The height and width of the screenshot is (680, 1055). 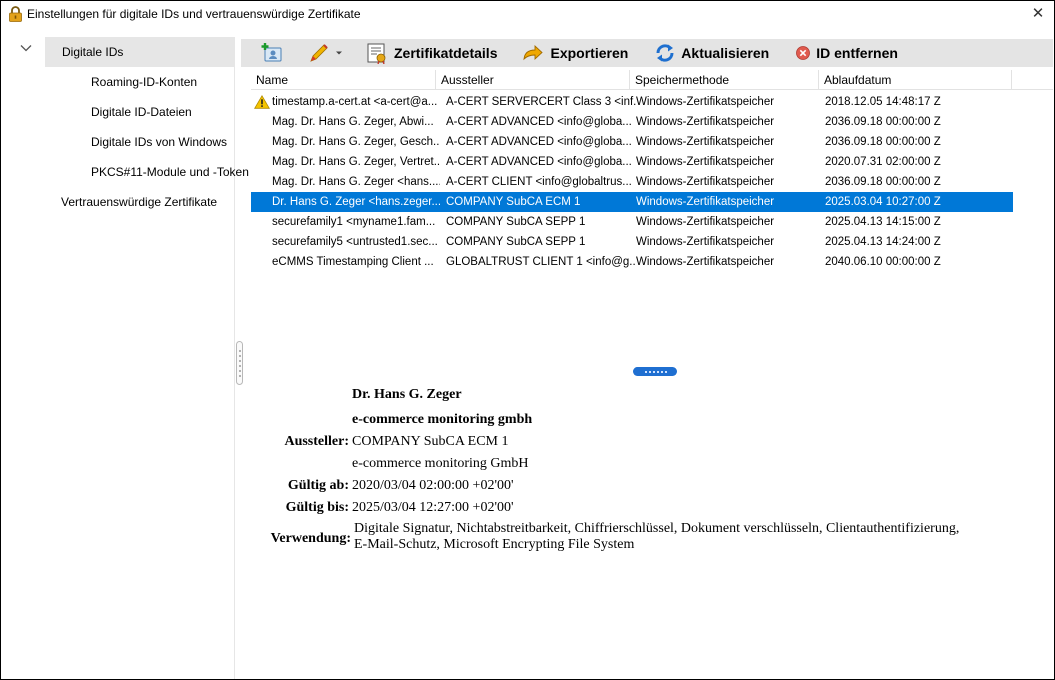 What do you see at coordinates (262, 102) in the screenshot?
I see `warning-icon` at bounding box center [262, 102].